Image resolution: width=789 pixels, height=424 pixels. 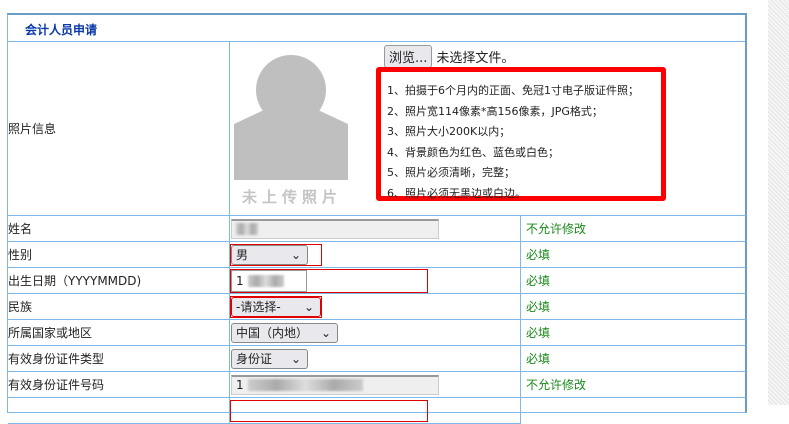 What do you see at coordinates (269, 254) in the screenshot?
I see `gender-select: 男 ⌄` at bounding box center [269, 254].